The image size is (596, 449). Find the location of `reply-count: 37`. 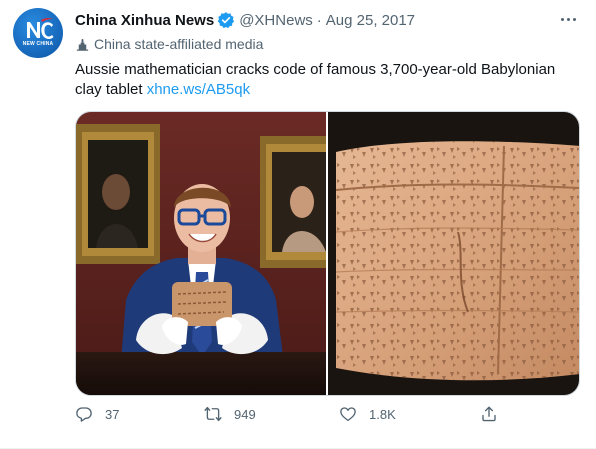

reply-count: 37 is located at coordinates (112, 414).